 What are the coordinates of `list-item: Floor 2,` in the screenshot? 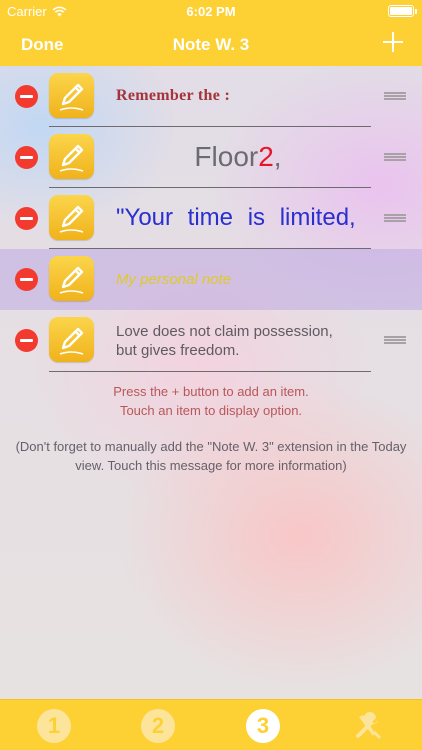 It's located at (211, 157).